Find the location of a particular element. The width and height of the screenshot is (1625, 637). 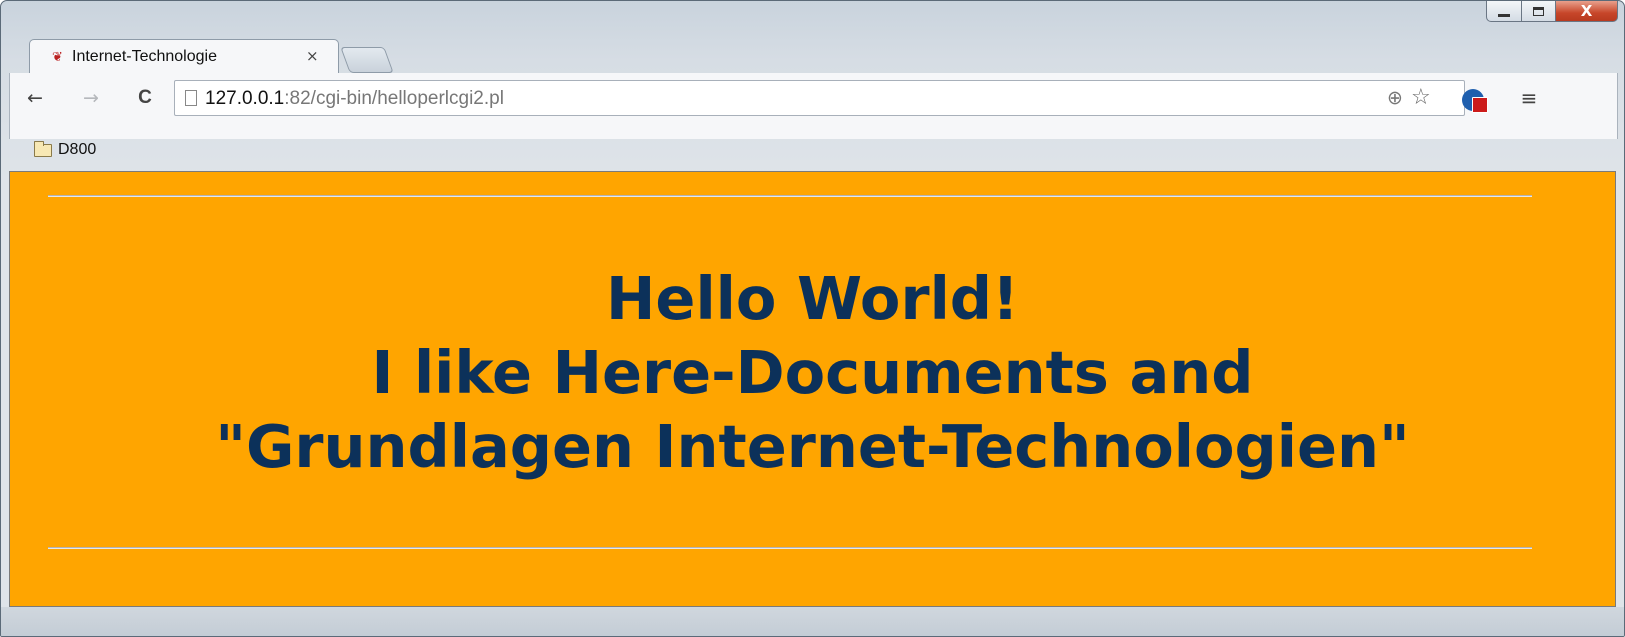

page-icon is located at coordinates (191, 98).